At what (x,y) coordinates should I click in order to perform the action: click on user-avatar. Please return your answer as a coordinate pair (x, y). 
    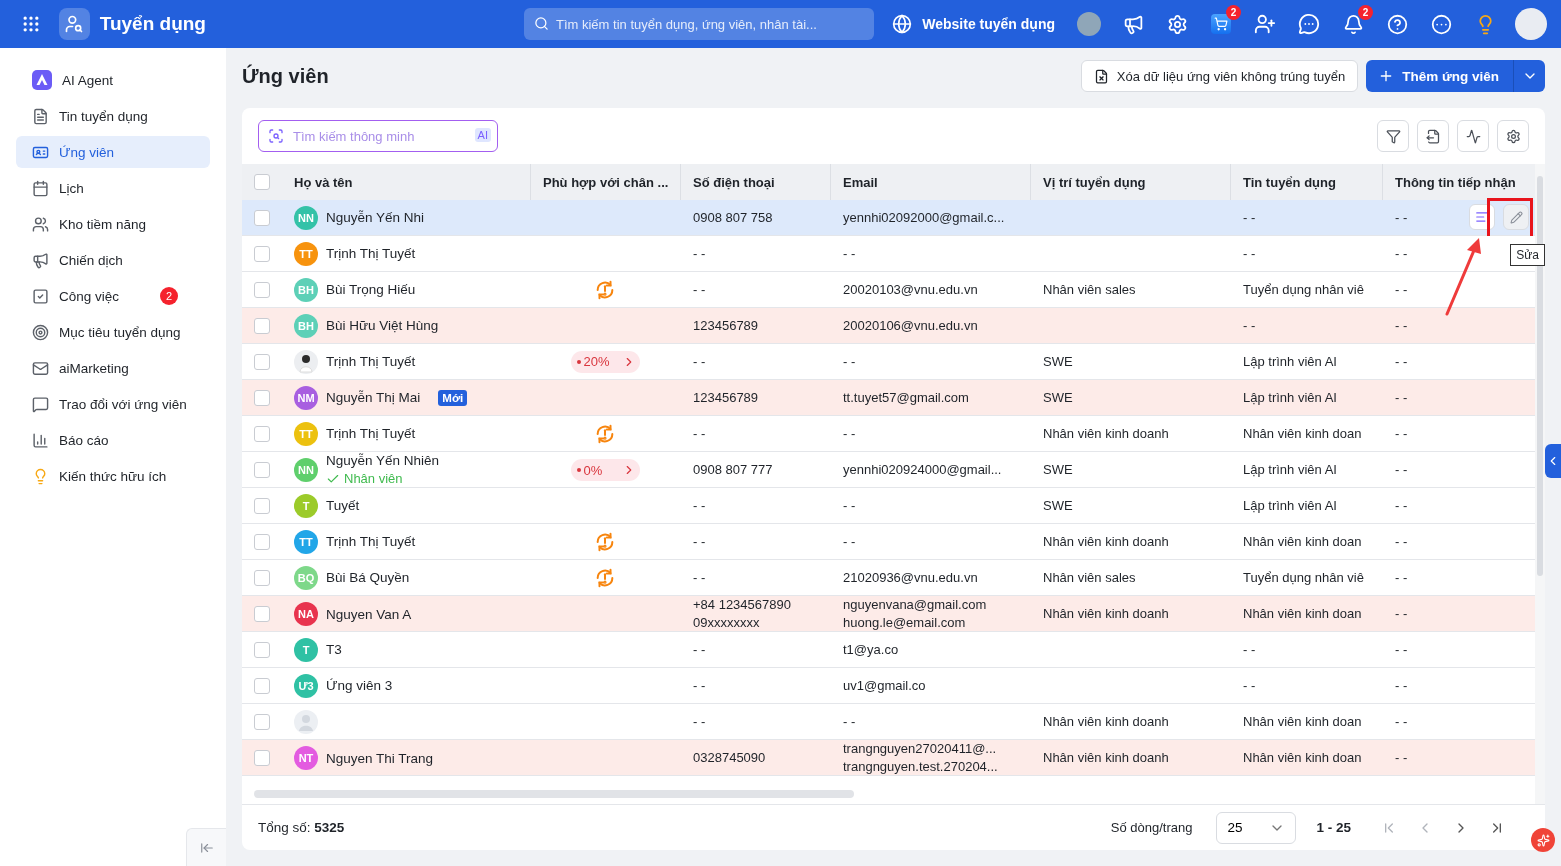
    Looking at the image, I should click on (1531, 24).